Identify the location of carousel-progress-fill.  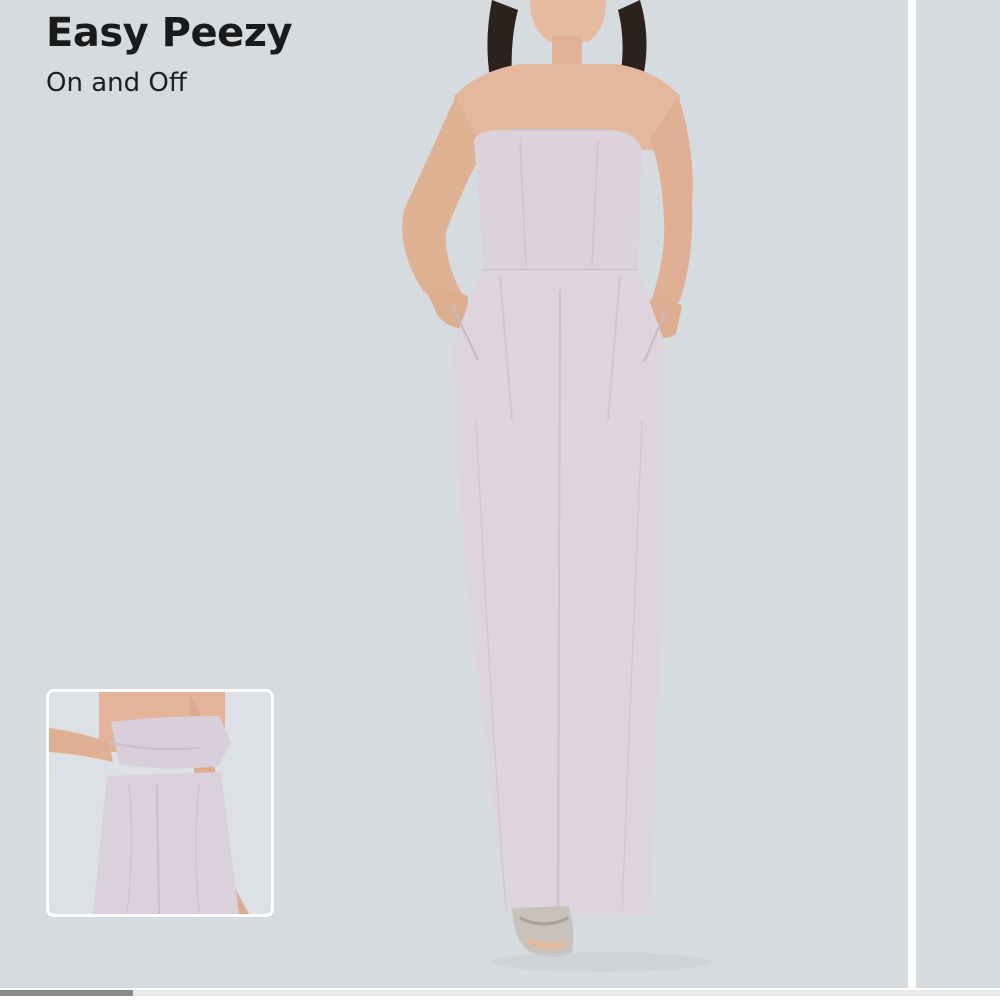
(66, 993).